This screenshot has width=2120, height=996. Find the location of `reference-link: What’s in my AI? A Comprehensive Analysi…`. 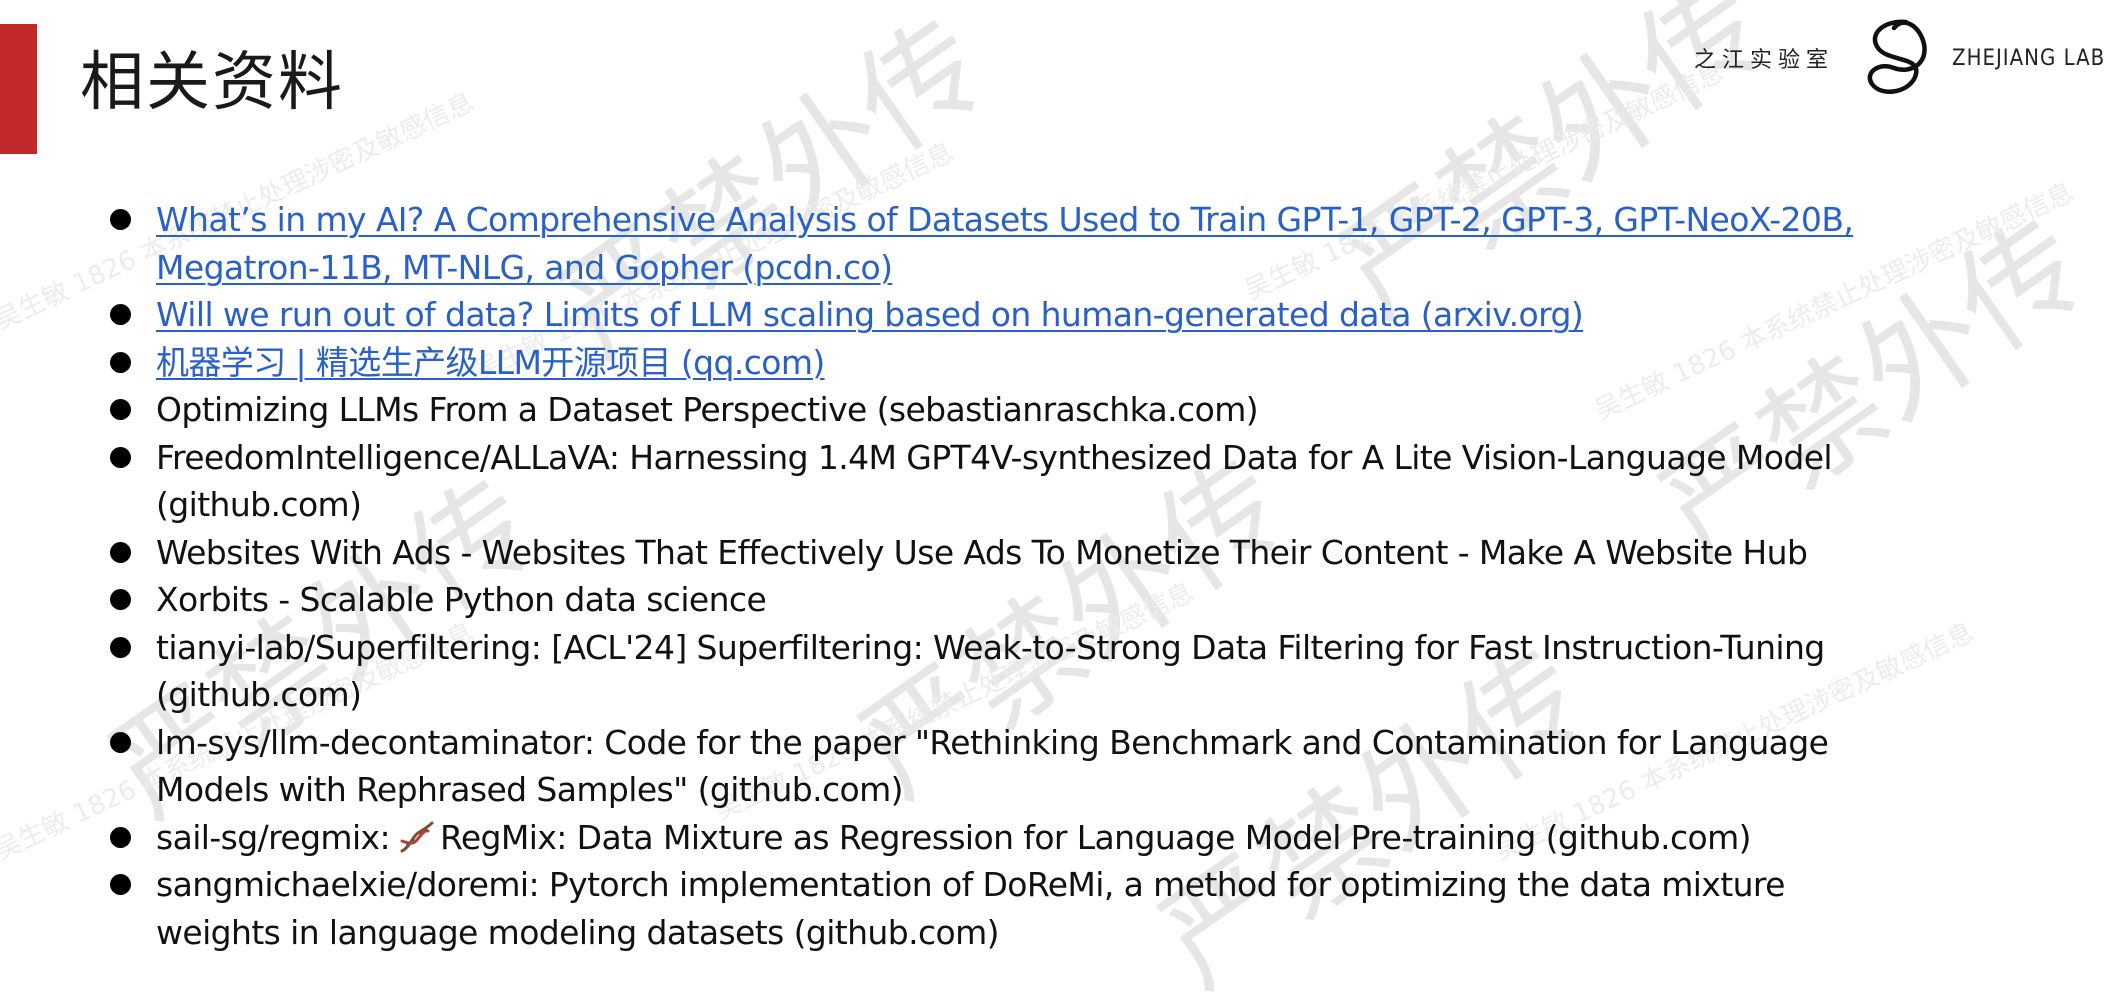

reference-link: What’s in my AI? A Comprehensive Analysi… is located at coordinates (1005, 243).